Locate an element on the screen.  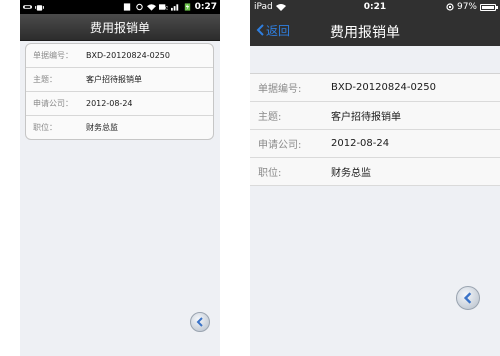
sim-icon is located at coordinates (126, 7).